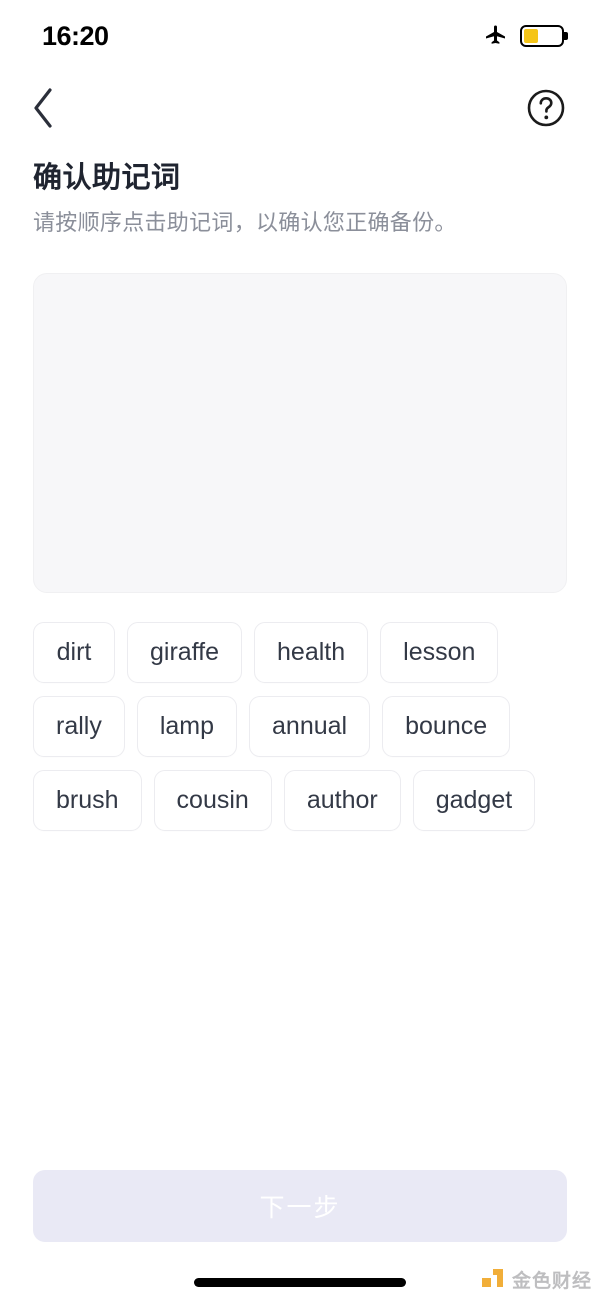 The image size is (600, 1299). Describe the element at coordinates (303, 198) in the screenshot. I see `heading-block: 确认助记词 请按顺序点击助记词，以确认您正确备份。` at that location.